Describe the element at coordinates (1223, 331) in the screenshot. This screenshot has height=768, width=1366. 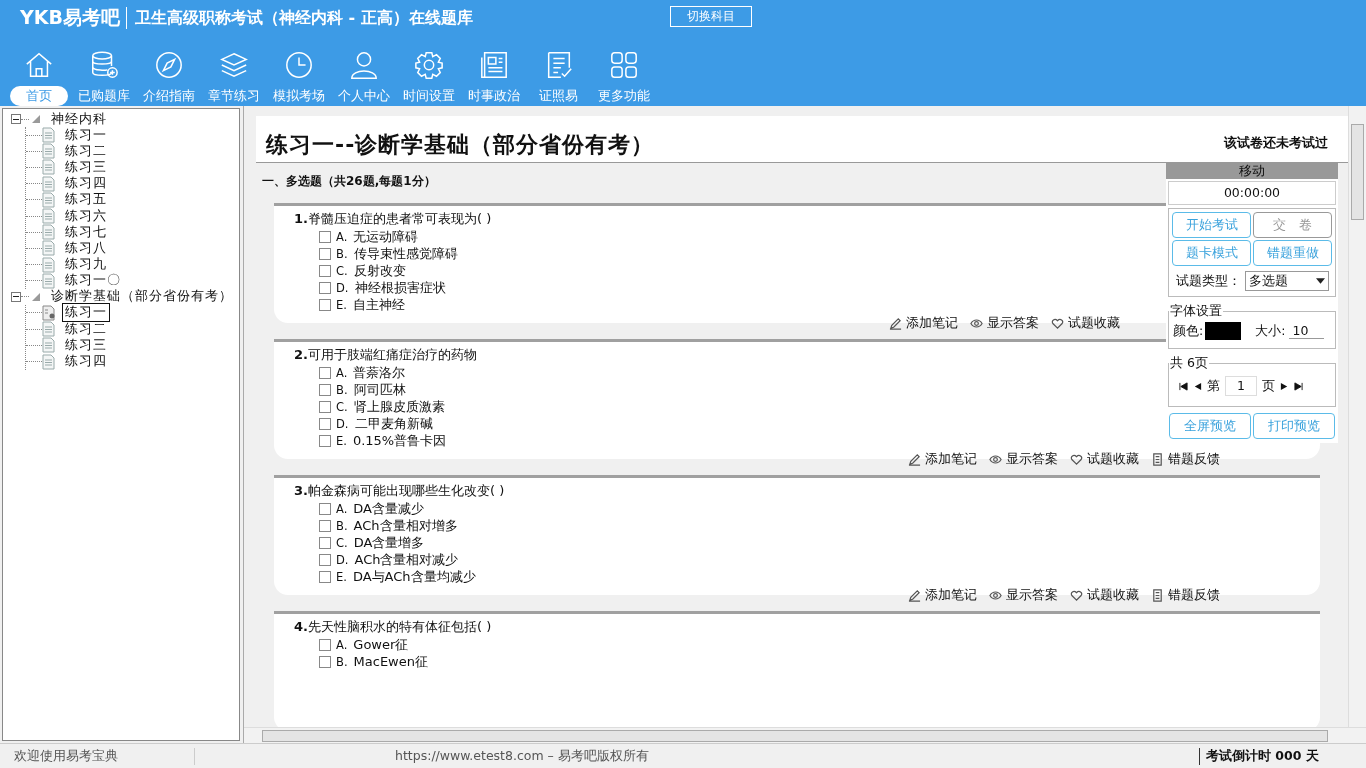
I see `color-swatch` at that location.